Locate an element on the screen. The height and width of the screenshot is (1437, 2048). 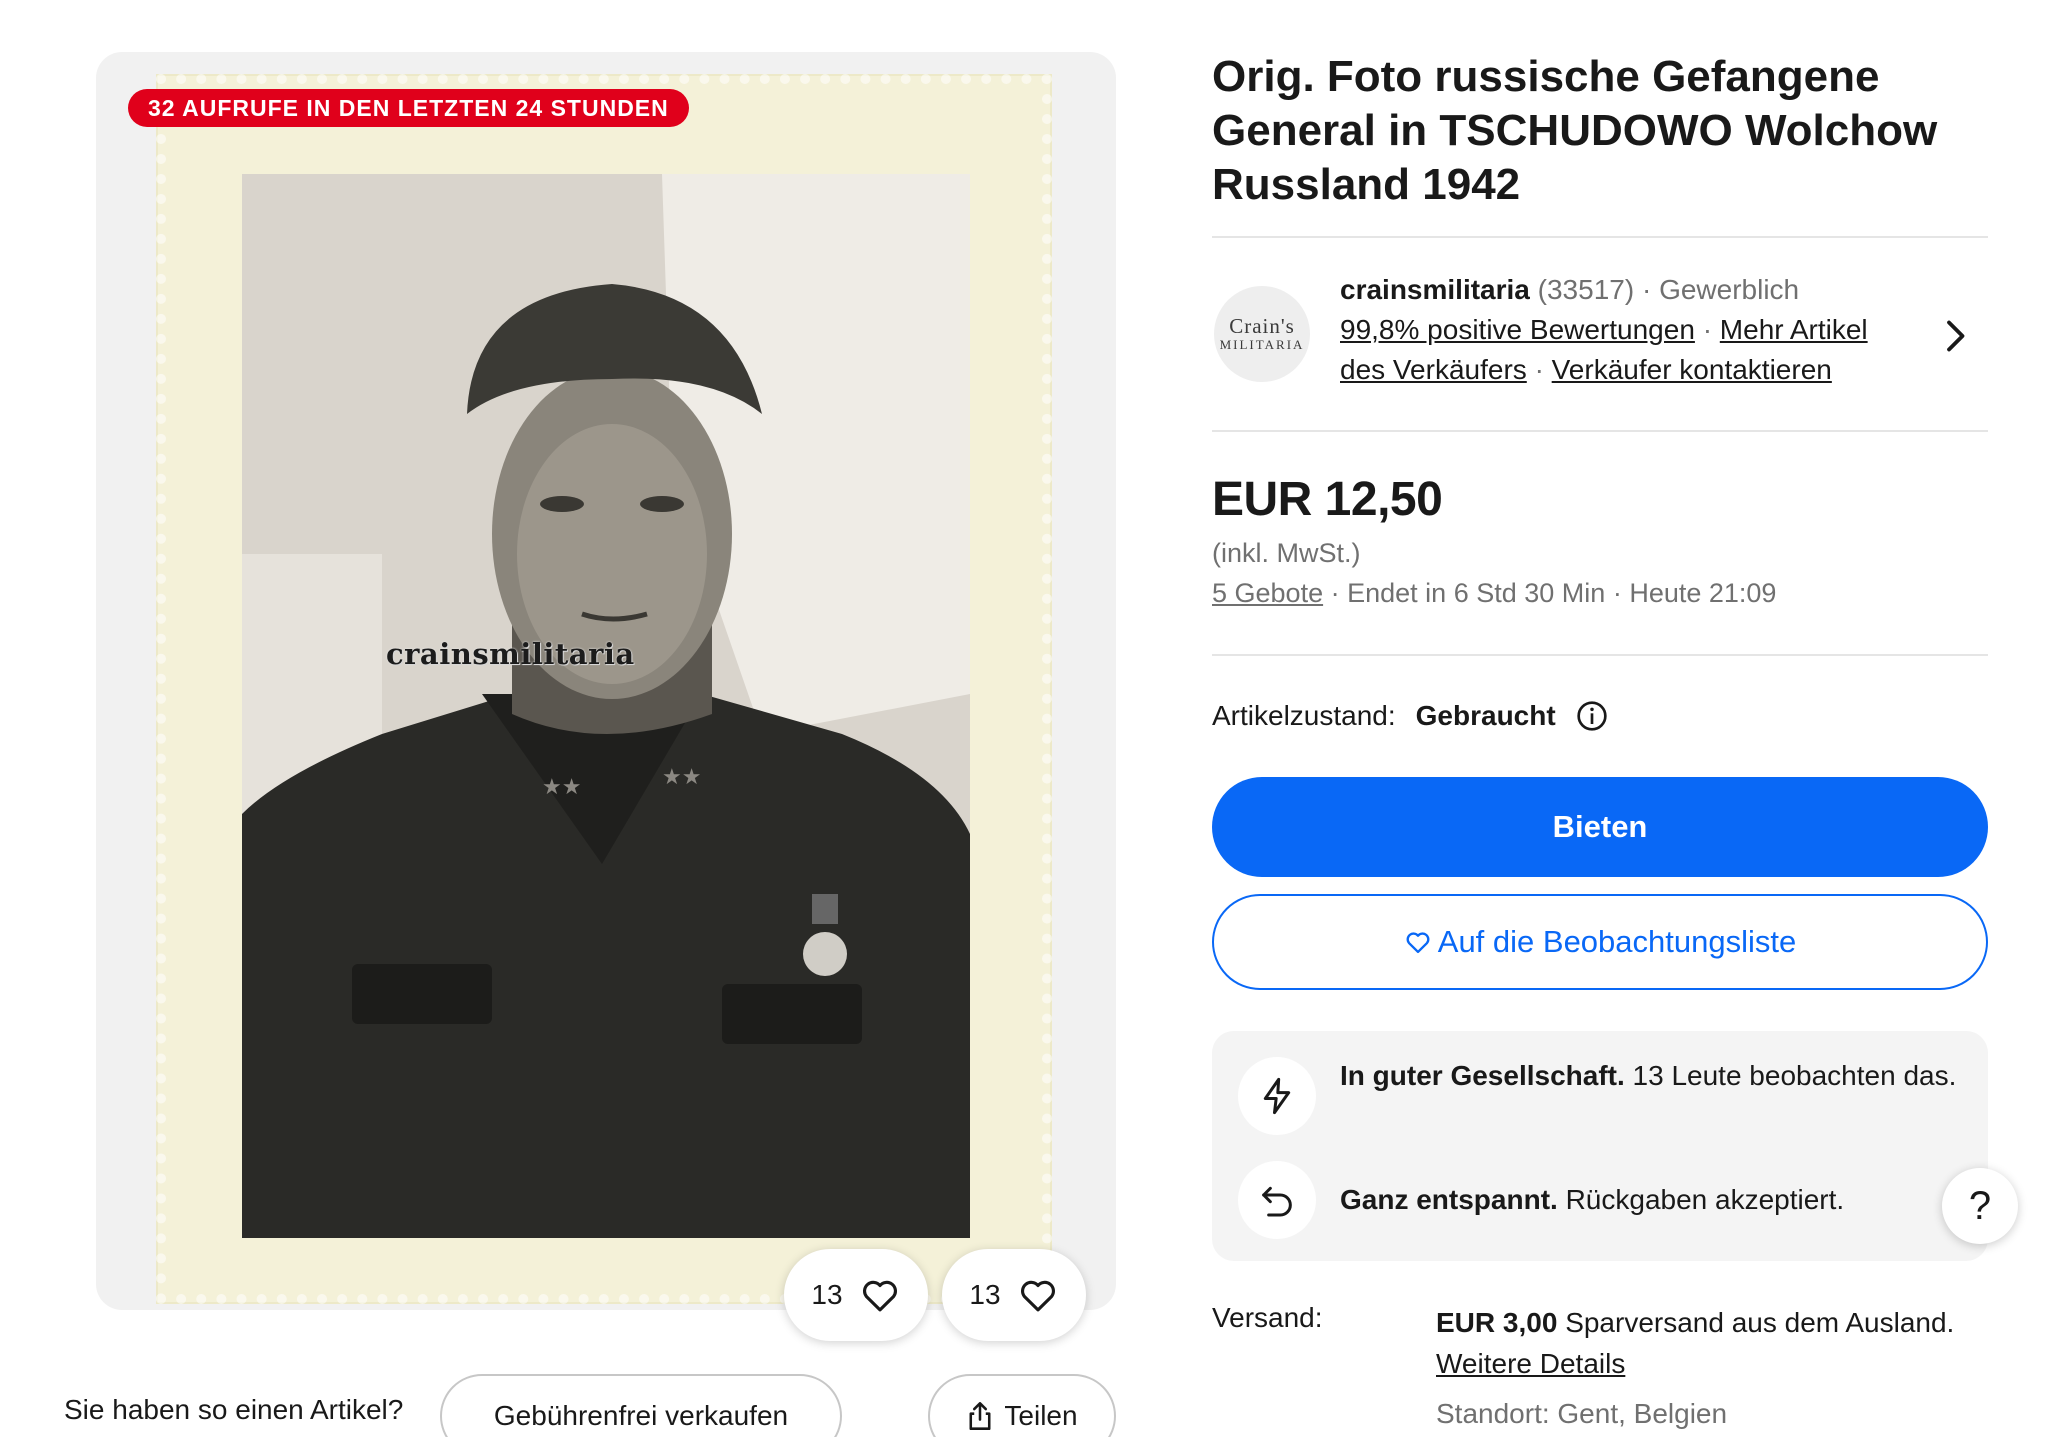
seller-logo: Crain's MILITARIA is located at coordinates (1262, 334).